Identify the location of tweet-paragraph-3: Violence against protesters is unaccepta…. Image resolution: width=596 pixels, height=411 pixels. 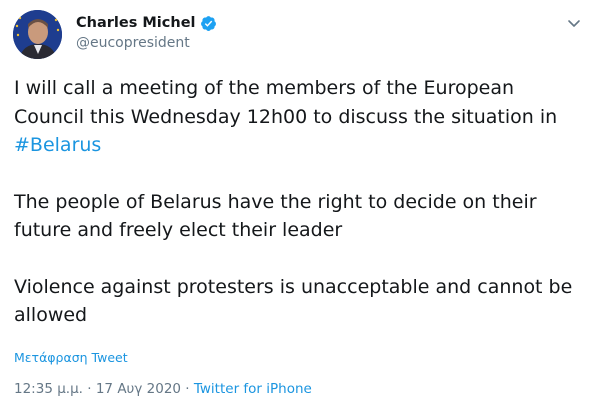
(299, 301).